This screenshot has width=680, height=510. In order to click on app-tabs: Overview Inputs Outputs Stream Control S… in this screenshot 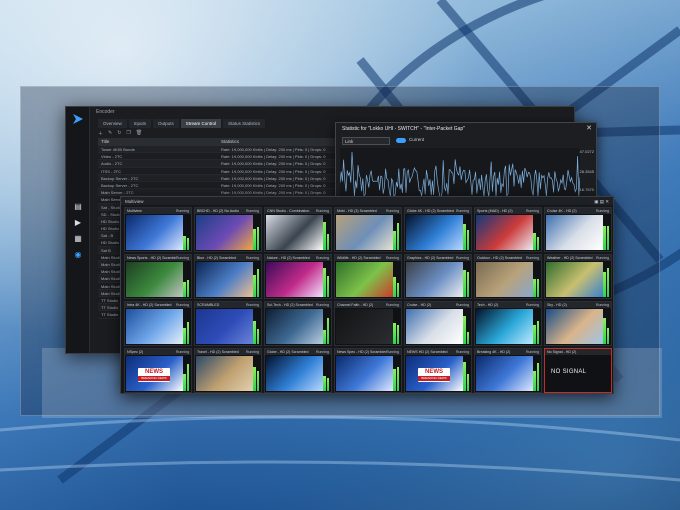, I will do `click(182, 123)`.